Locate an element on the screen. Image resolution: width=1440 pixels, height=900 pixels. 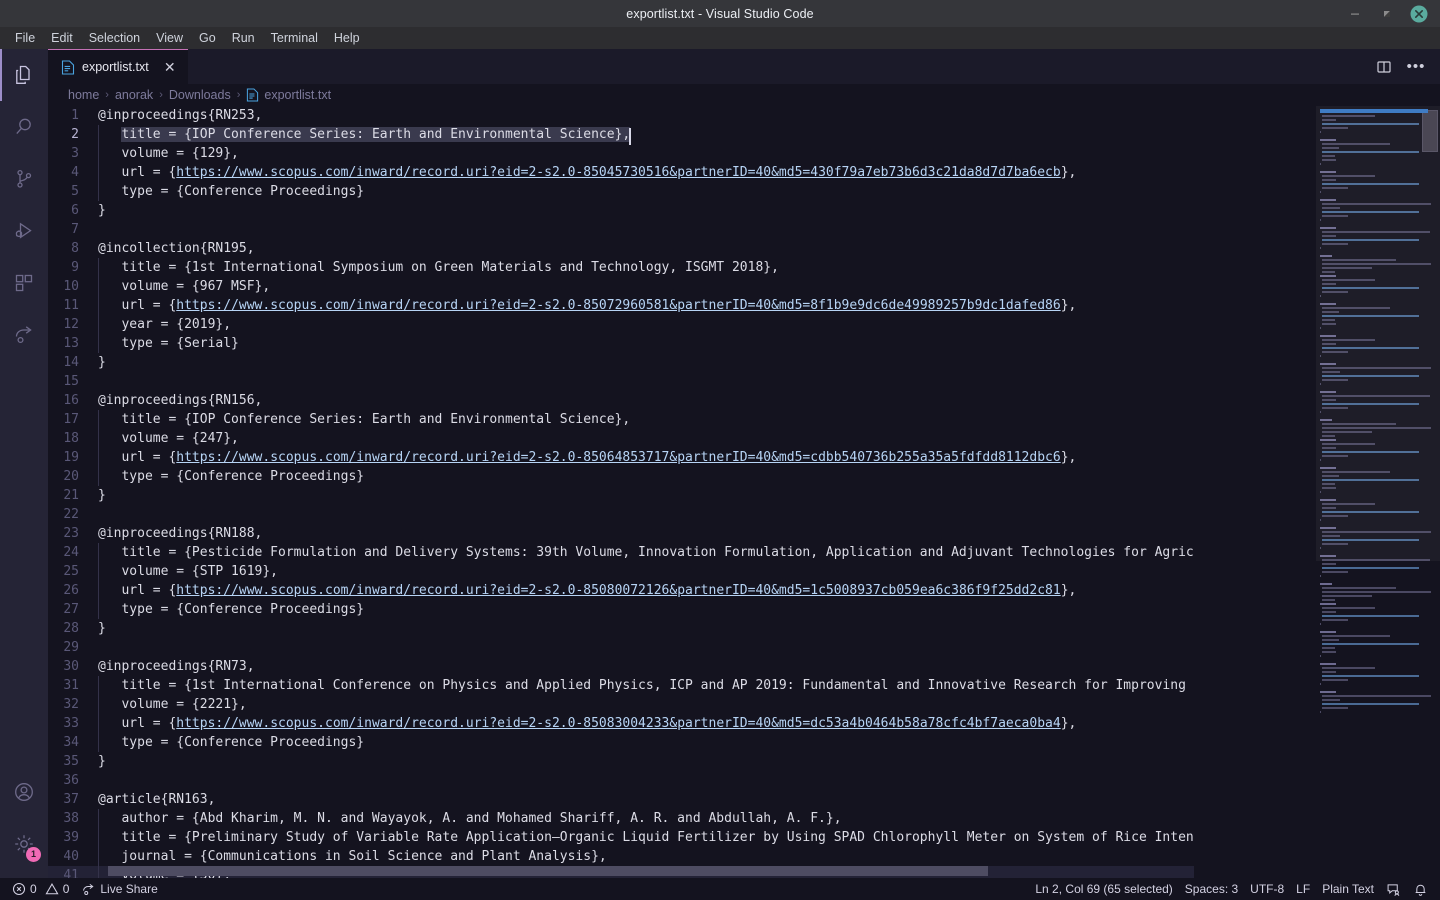
breadcrumb-anorak: anorak is located at coordinates (134, 95).